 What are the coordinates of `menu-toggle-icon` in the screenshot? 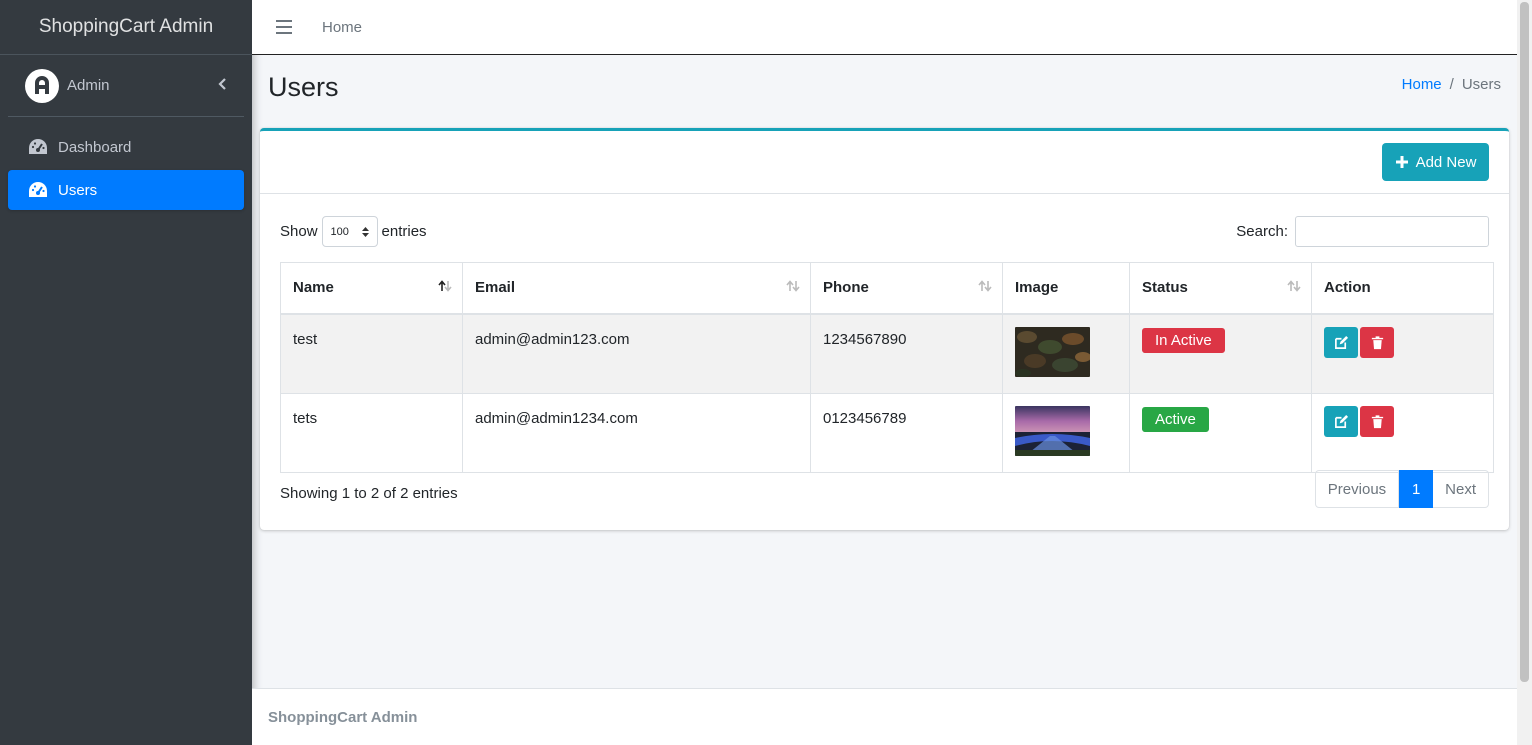 It's located at (284, 27).